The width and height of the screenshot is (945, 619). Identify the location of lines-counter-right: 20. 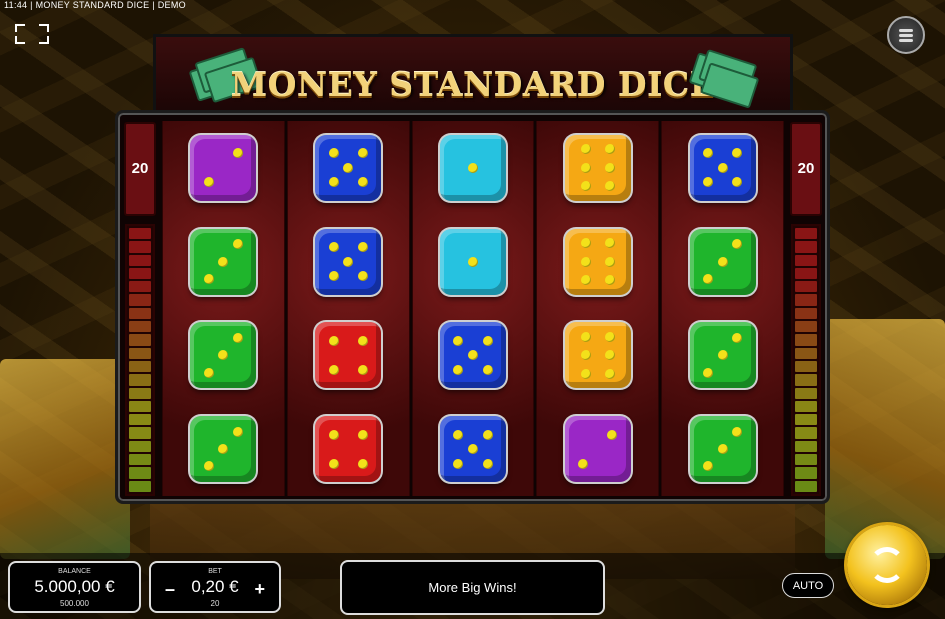
(806, 169).